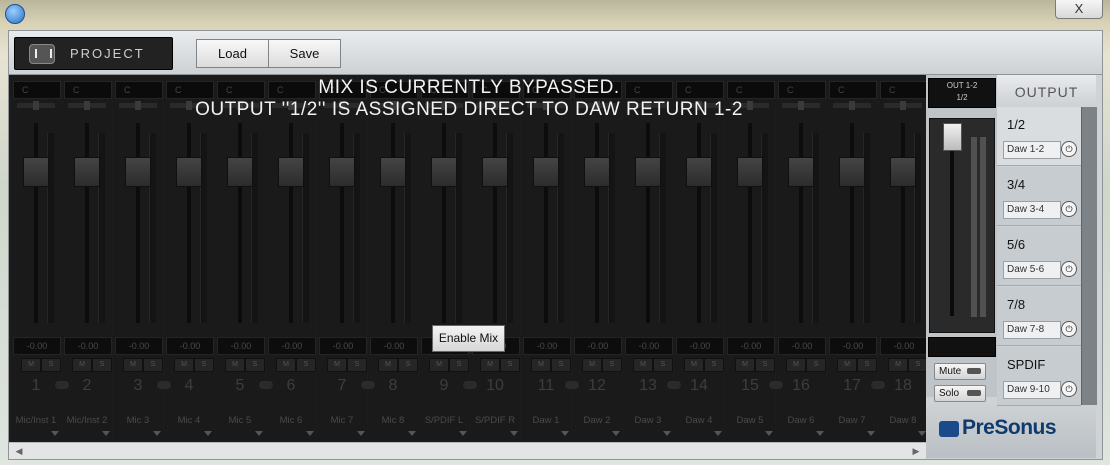 This screenshot has width=1110, height=465. What do you see at coordinates (648, 420) in the screenshot?
I see `channel-name: Daw 3` at bounding box center [648, 420].